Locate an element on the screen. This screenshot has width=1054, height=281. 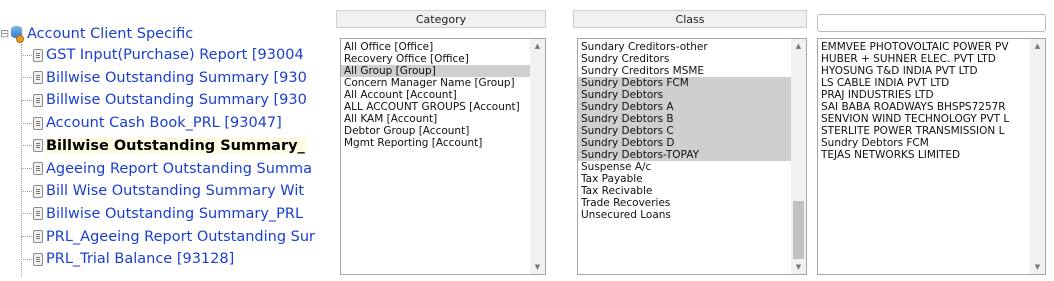
category-option: All Office [Office] is located at coordinates (435, 47).